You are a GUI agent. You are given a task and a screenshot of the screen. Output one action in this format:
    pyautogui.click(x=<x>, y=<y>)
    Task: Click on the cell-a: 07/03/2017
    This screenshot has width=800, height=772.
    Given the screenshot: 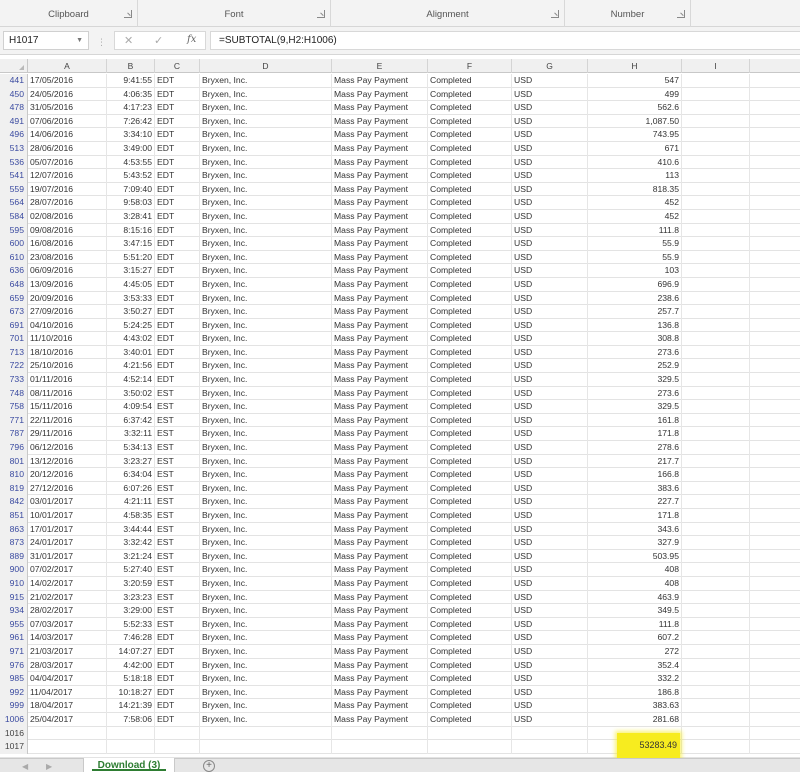 What is the action you would take?
    pyautogui.click(x=67, y=624)
    